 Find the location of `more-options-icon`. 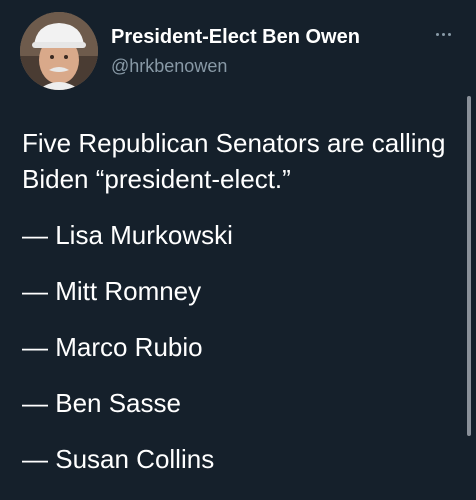

more-options-icon is located at coordinates (443, 34).